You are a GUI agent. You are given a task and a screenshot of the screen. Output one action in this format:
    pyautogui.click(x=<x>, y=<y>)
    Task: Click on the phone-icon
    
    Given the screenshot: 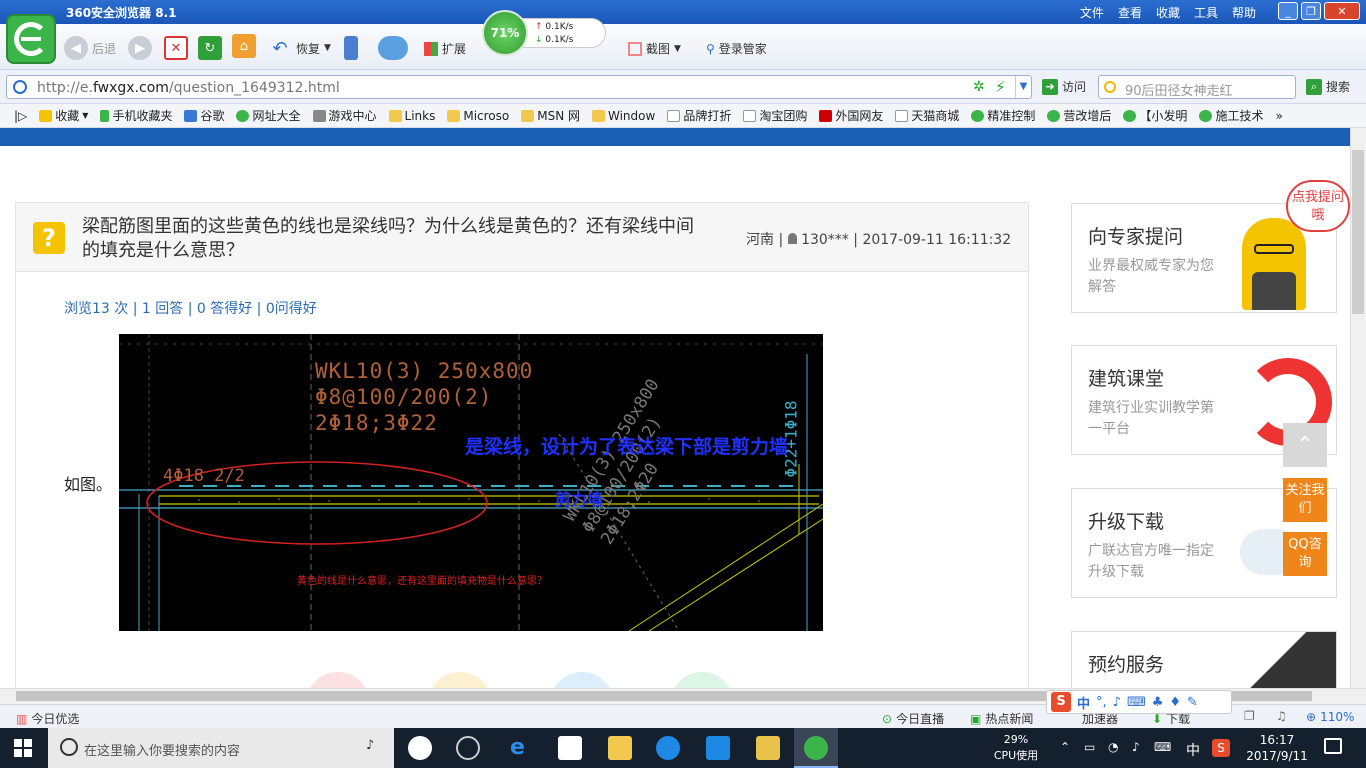 What is the action you would take?
    pyautogui.click(x=351, y=48)
    